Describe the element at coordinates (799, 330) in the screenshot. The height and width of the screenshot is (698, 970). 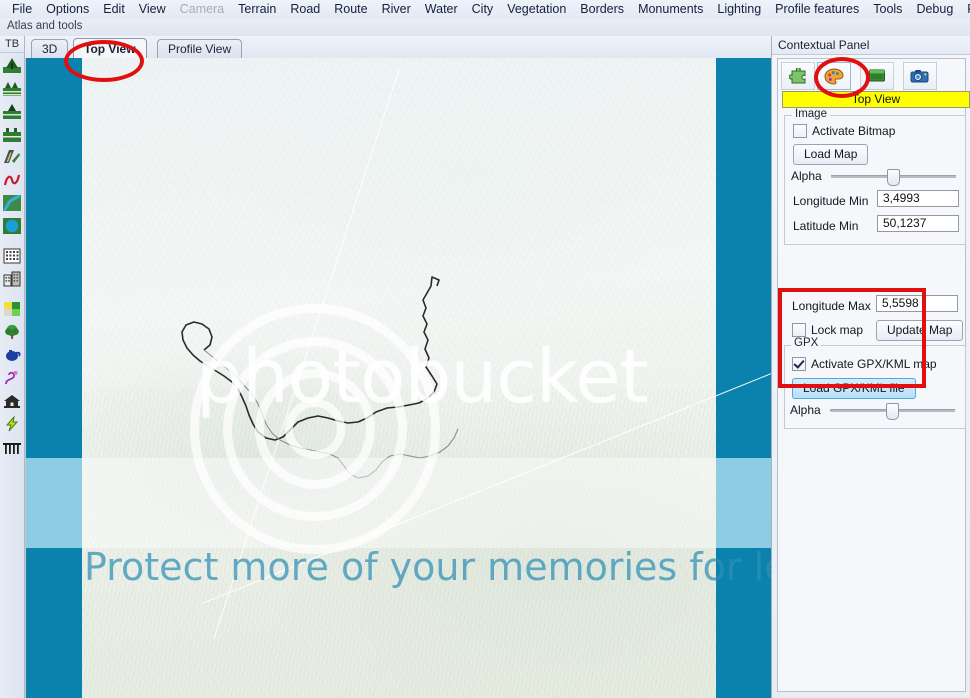
I see `lock-map-checkbox` at that location.